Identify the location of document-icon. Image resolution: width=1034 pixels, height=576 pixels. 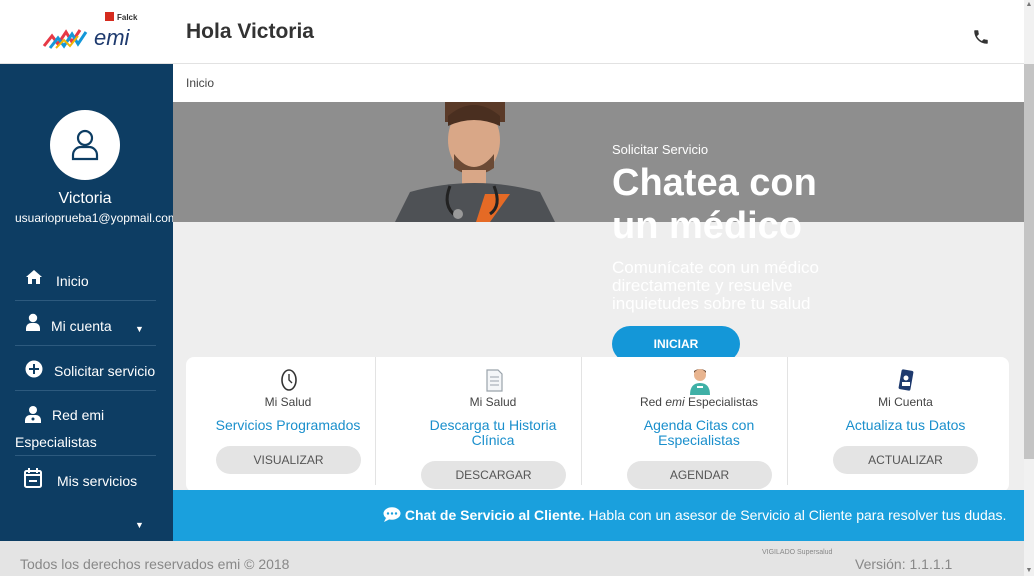
(495, 380).